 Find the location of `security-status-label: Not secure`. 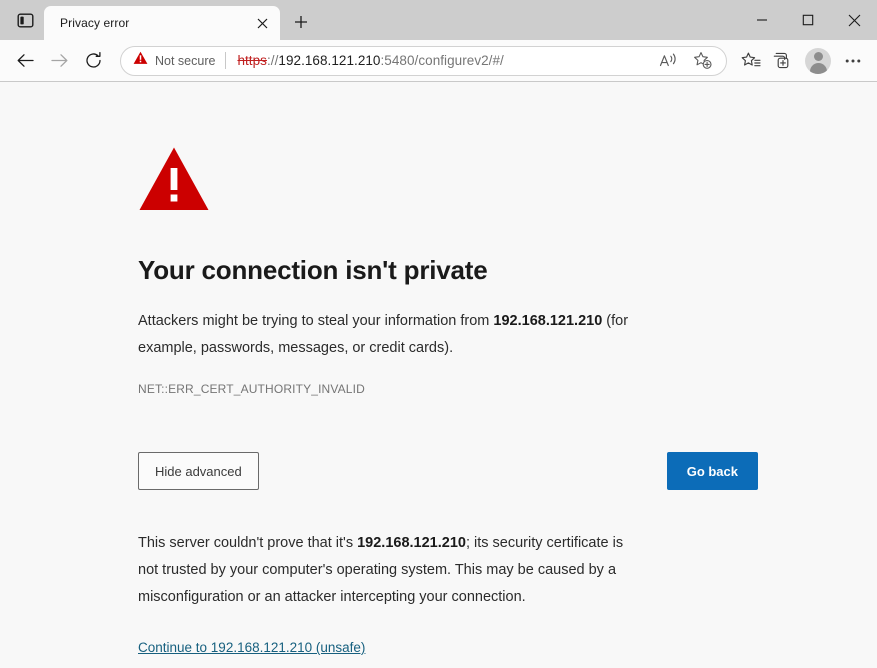

security-status-label: Not secure is located at coordinates (185, 60).